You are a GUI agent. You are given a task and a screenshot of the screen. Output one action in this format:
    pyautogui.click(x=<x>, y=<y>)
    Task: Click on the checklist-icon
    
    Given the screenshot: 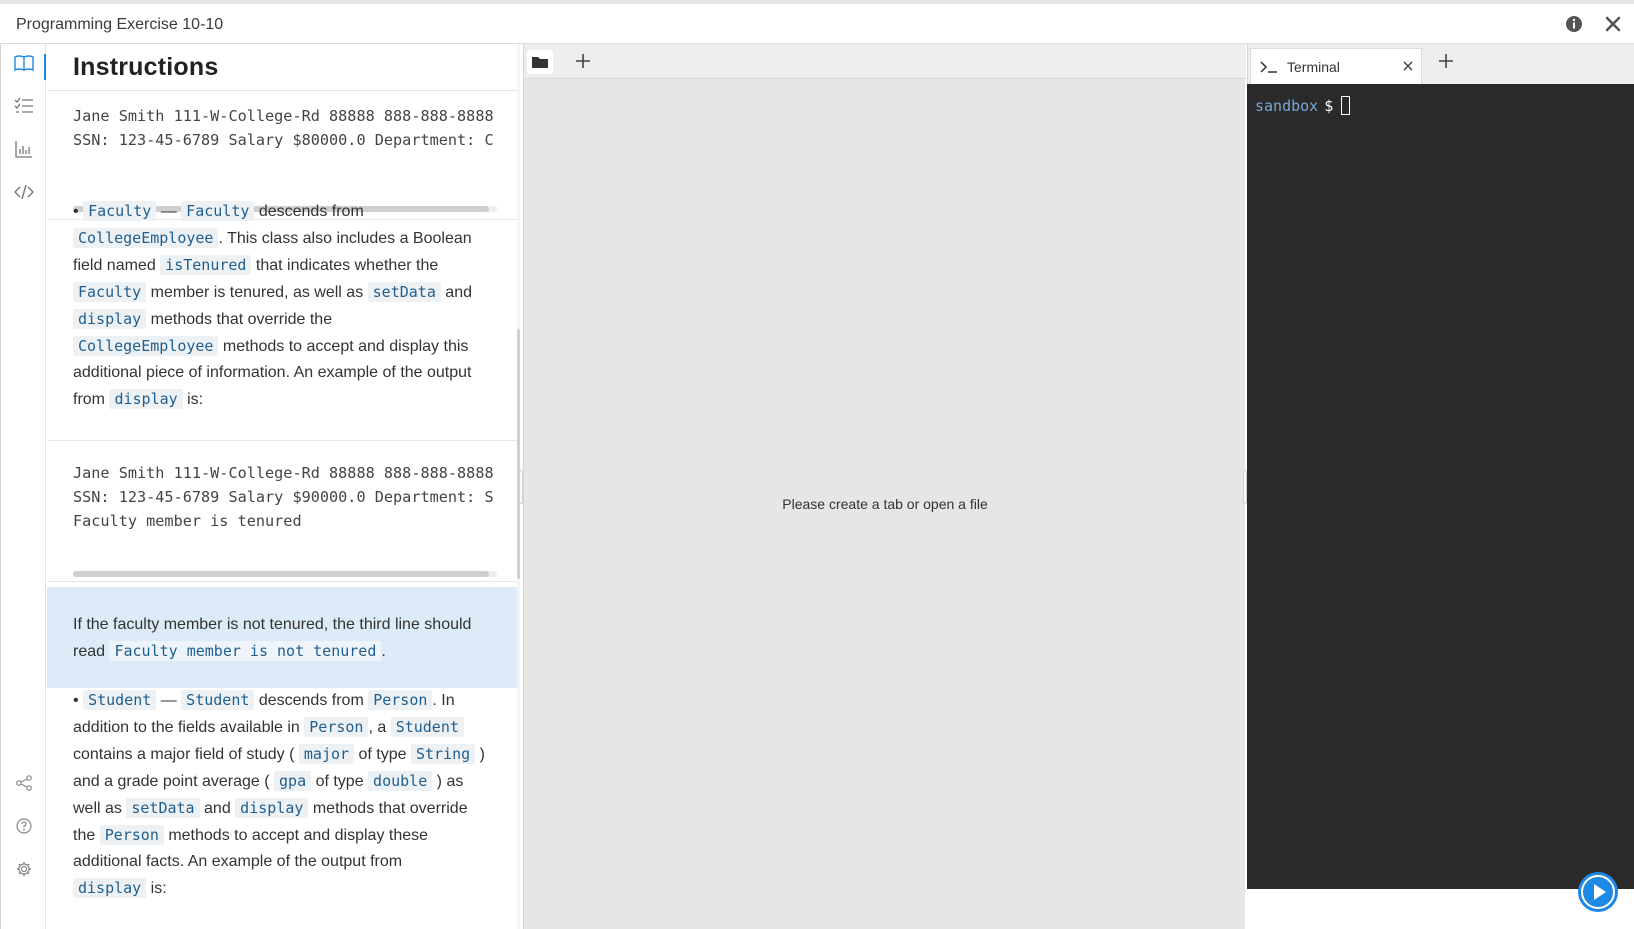 What is the action you would take?
    pyautogui.click(x=24, y=106)
    